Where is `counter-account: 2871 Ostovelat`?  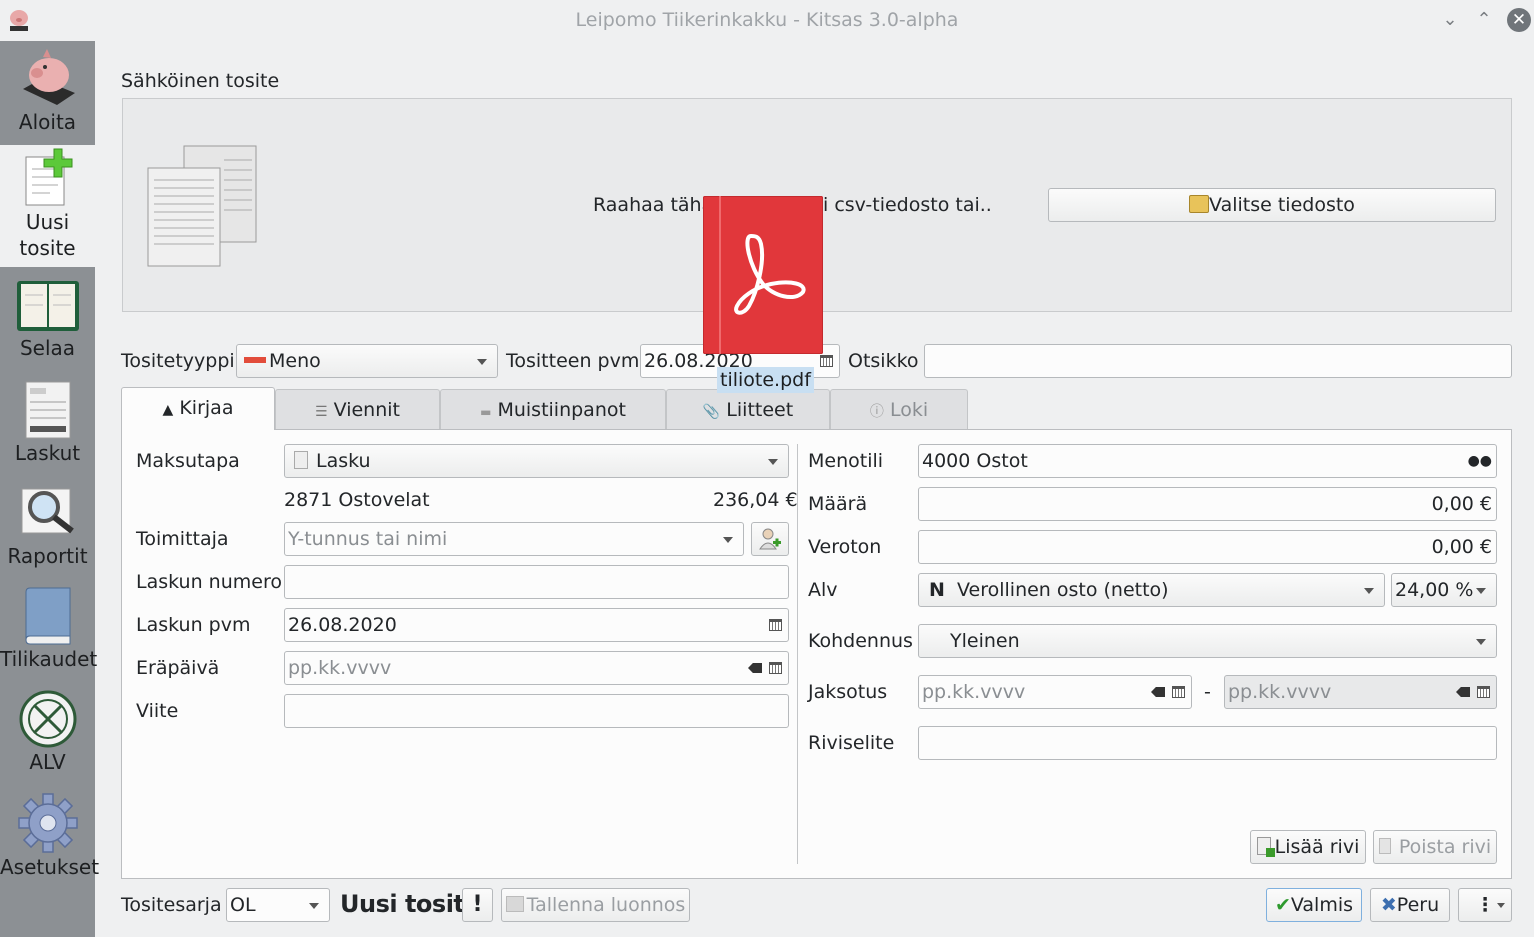
counter-account: 2871 Ostovelat is located at coordinates (357, 500).